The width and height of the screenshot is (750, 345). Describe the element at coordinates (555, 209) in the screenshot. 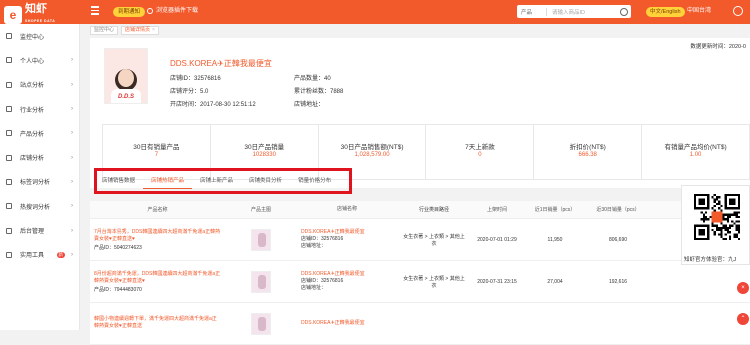

I see `column-header: 近1日销量（pcs）` at that location.